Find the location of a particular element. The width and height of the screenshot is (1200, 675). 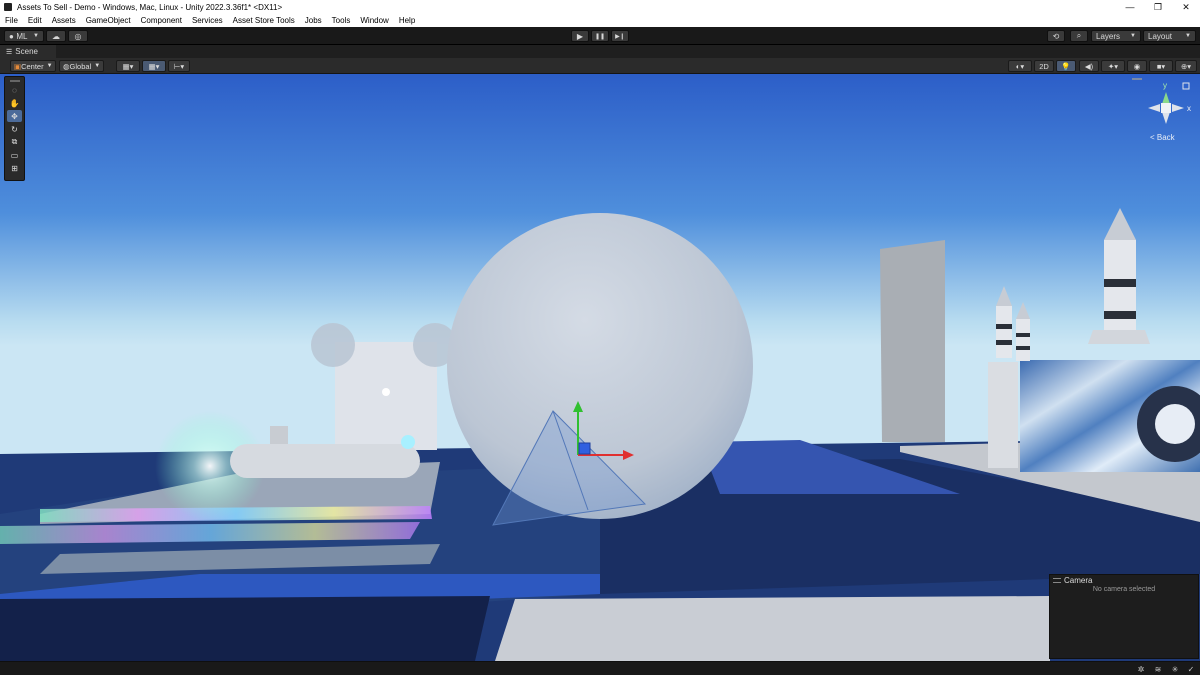

shading-sphere-icon: ◐▾ is located at coordinates (1020, 66).